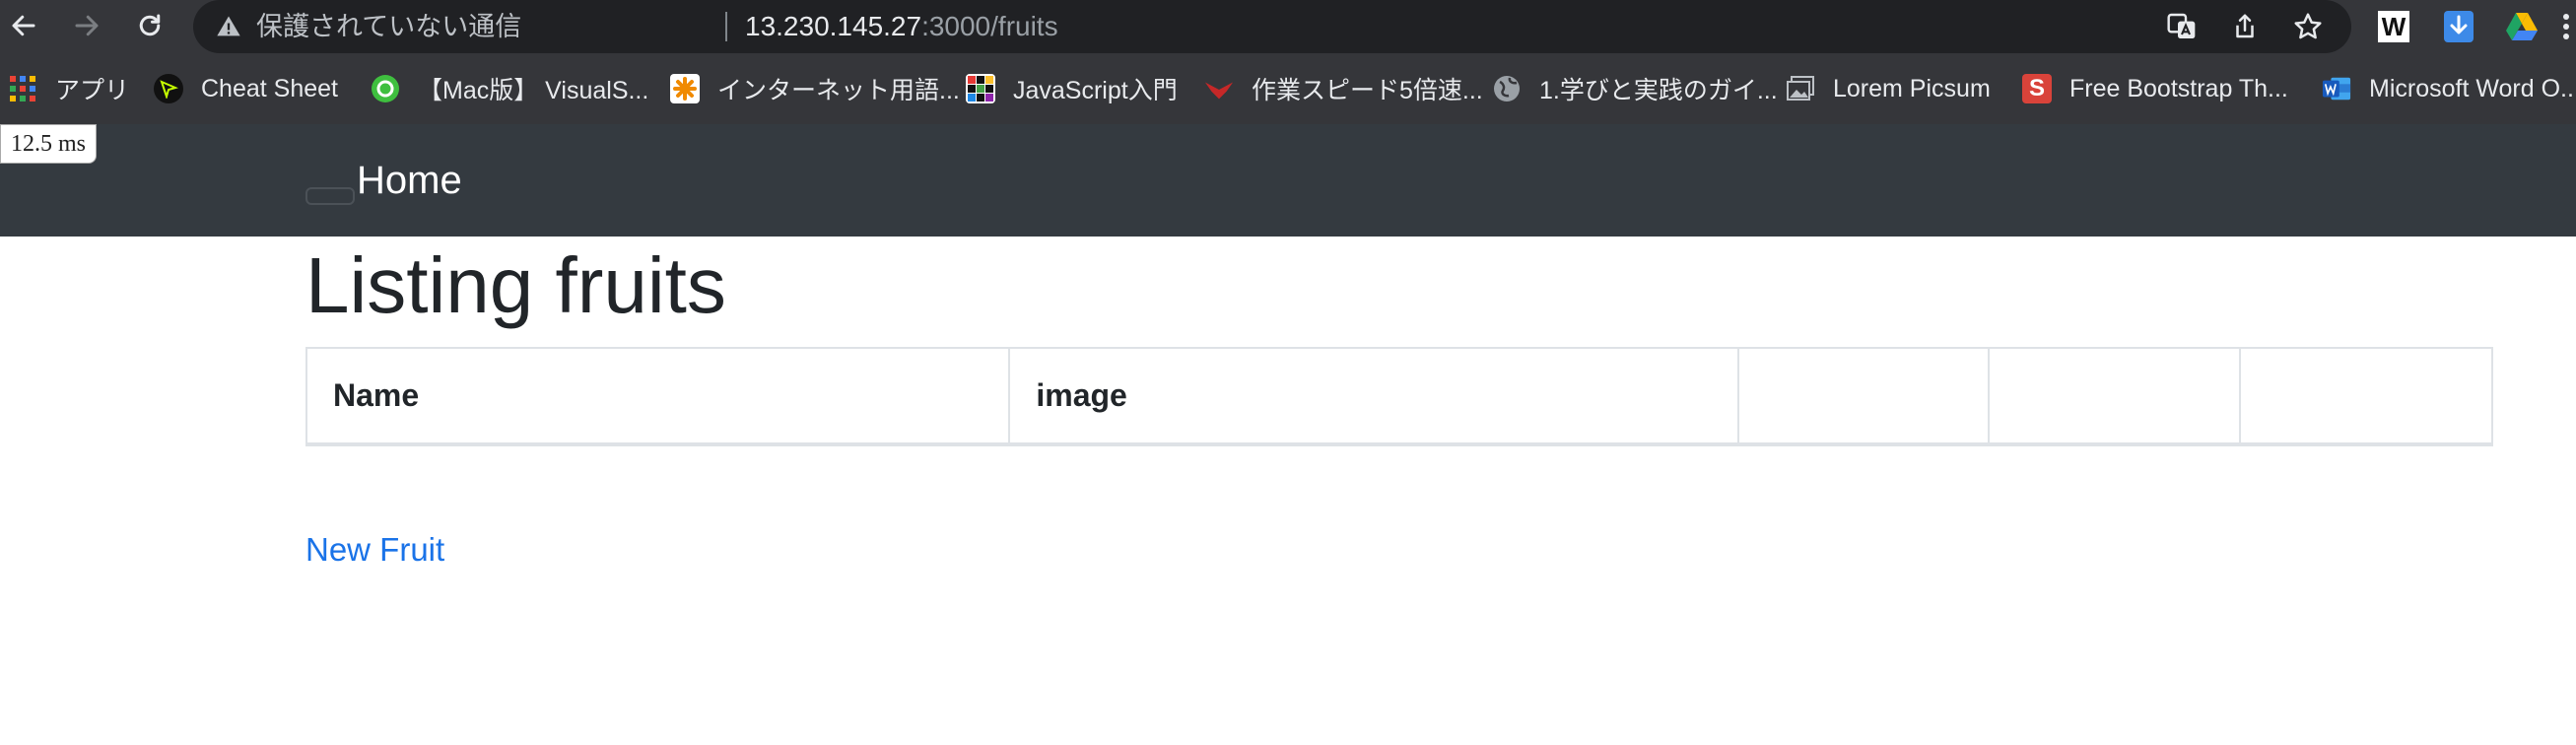  I want to click on navbar-toggler-button, so click(330, 196).